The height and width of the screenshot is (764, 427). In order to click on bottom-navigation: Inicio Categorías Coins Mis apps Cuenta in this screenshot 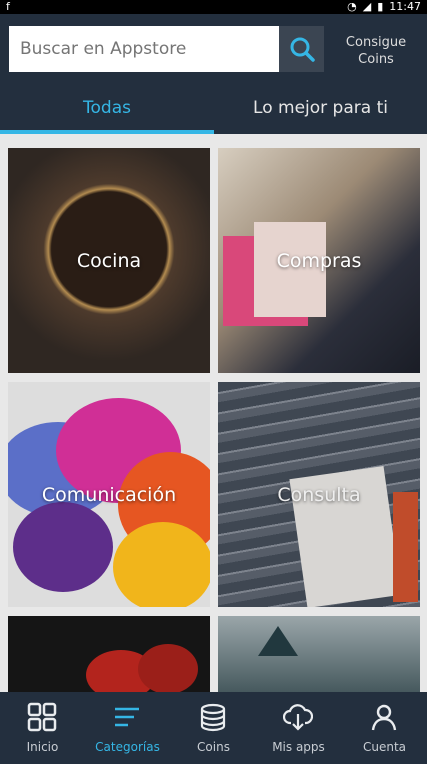, I will do `click(213, 728)`.